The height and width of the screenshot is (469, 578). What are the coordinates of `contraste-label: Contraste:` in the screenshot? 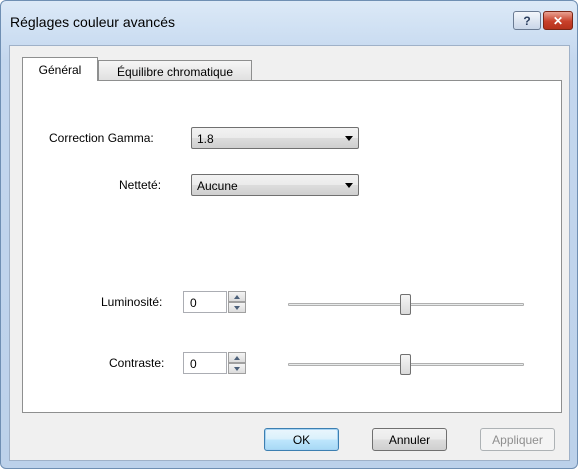 It's located at (137, 363).